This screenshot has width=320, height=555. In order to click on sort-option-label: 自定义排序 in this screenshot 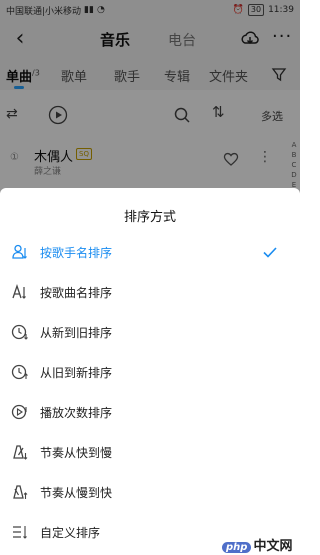, I will do `click(70, 533)`.